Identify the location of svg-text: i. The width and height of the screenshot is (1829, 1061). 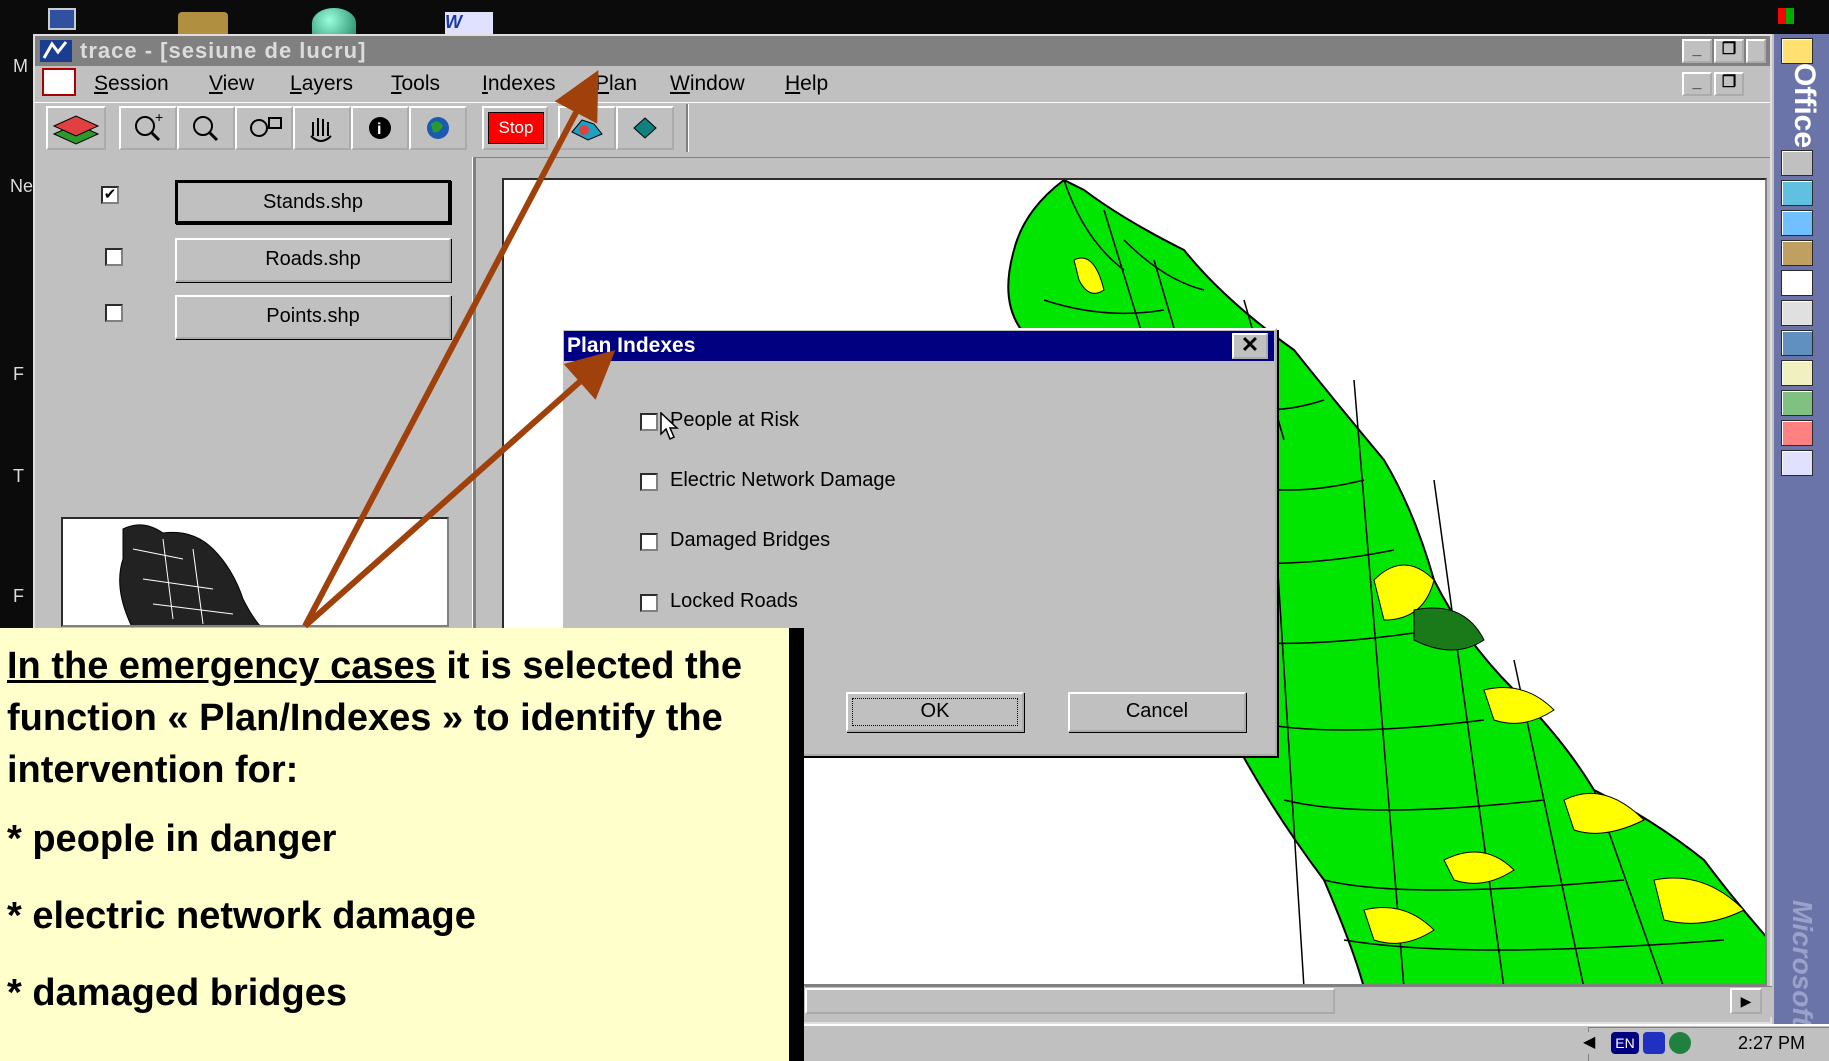
(379, 129).